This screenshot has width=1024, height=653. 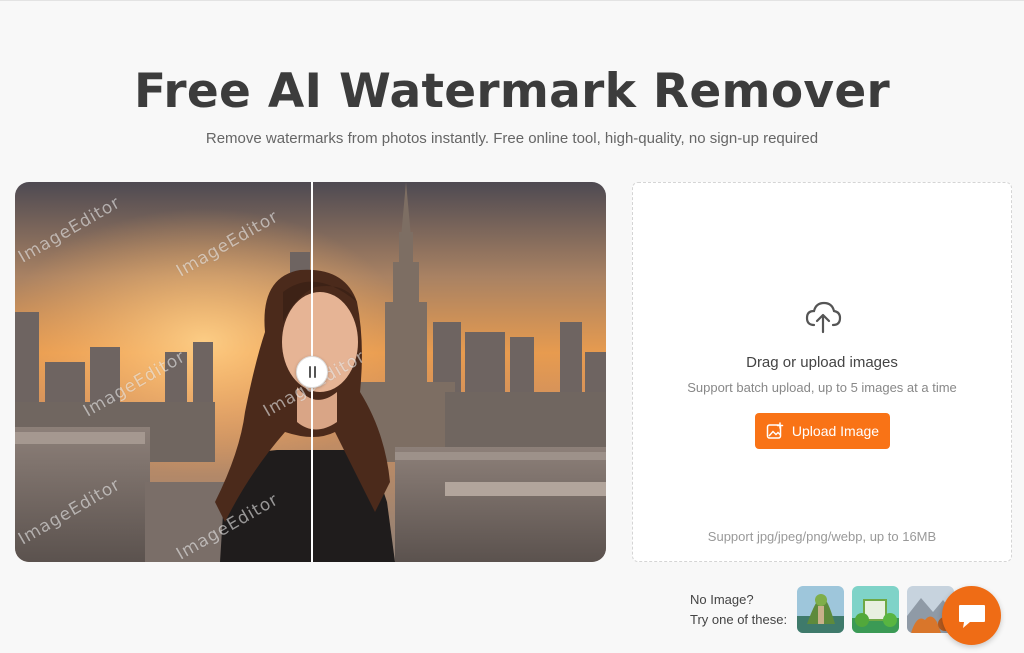 I want to click on chat-button, so click(x=971, y=615).